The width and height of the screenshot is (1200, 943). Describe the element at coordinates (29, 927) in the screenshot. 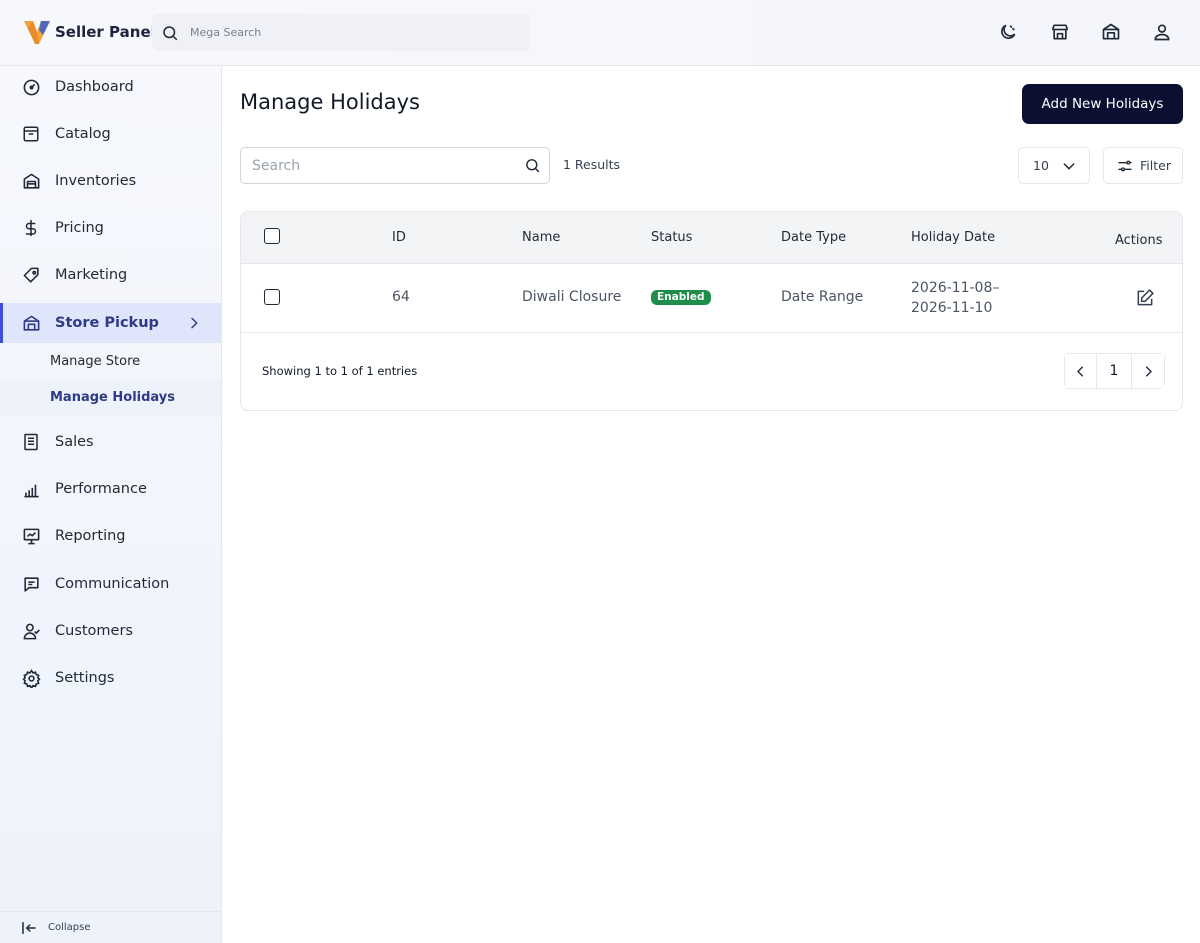

I see `collapse-left-icon` at that location.